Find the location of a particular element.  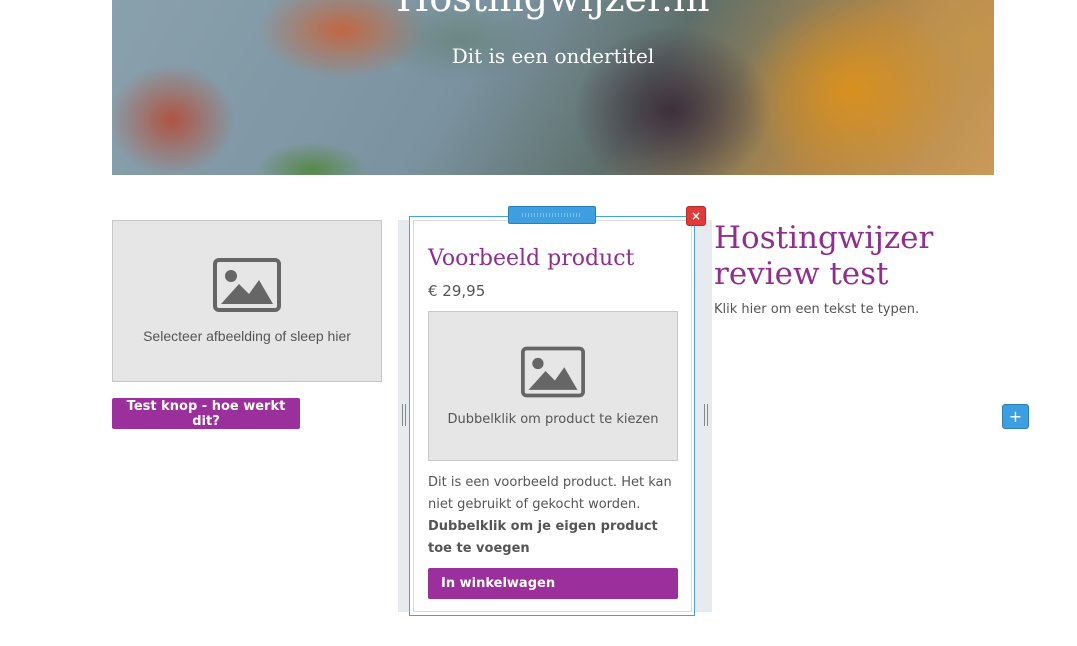

dropzone-caption: Selecteer afbeelding of sleep hier is located at coordinates (247, 336).